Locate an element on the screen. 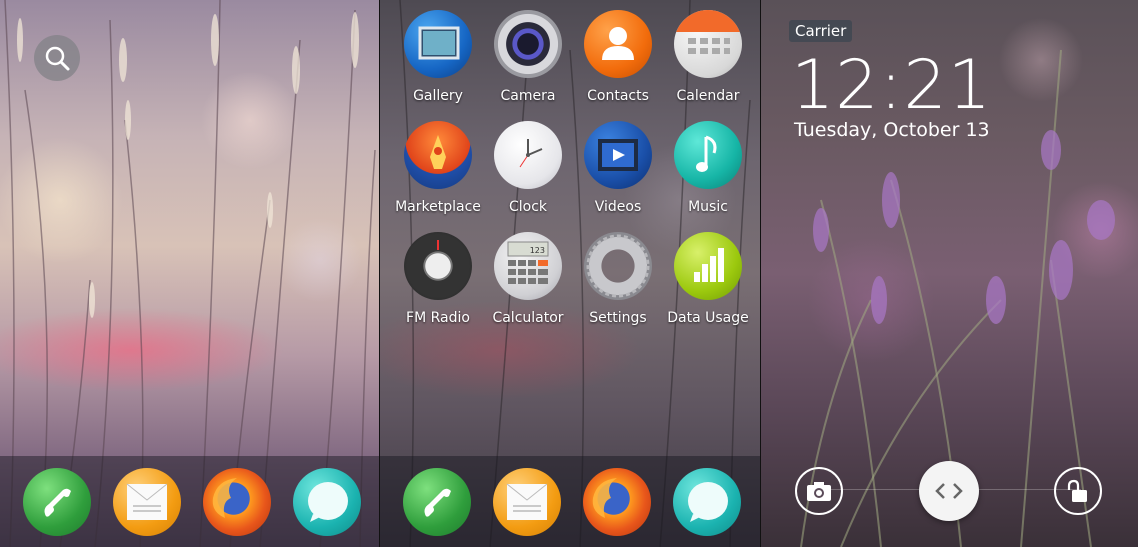 The height and width of the screenshot is (547, 1138). app-marketplace: Marketplace is located at coordinates (438, 168).